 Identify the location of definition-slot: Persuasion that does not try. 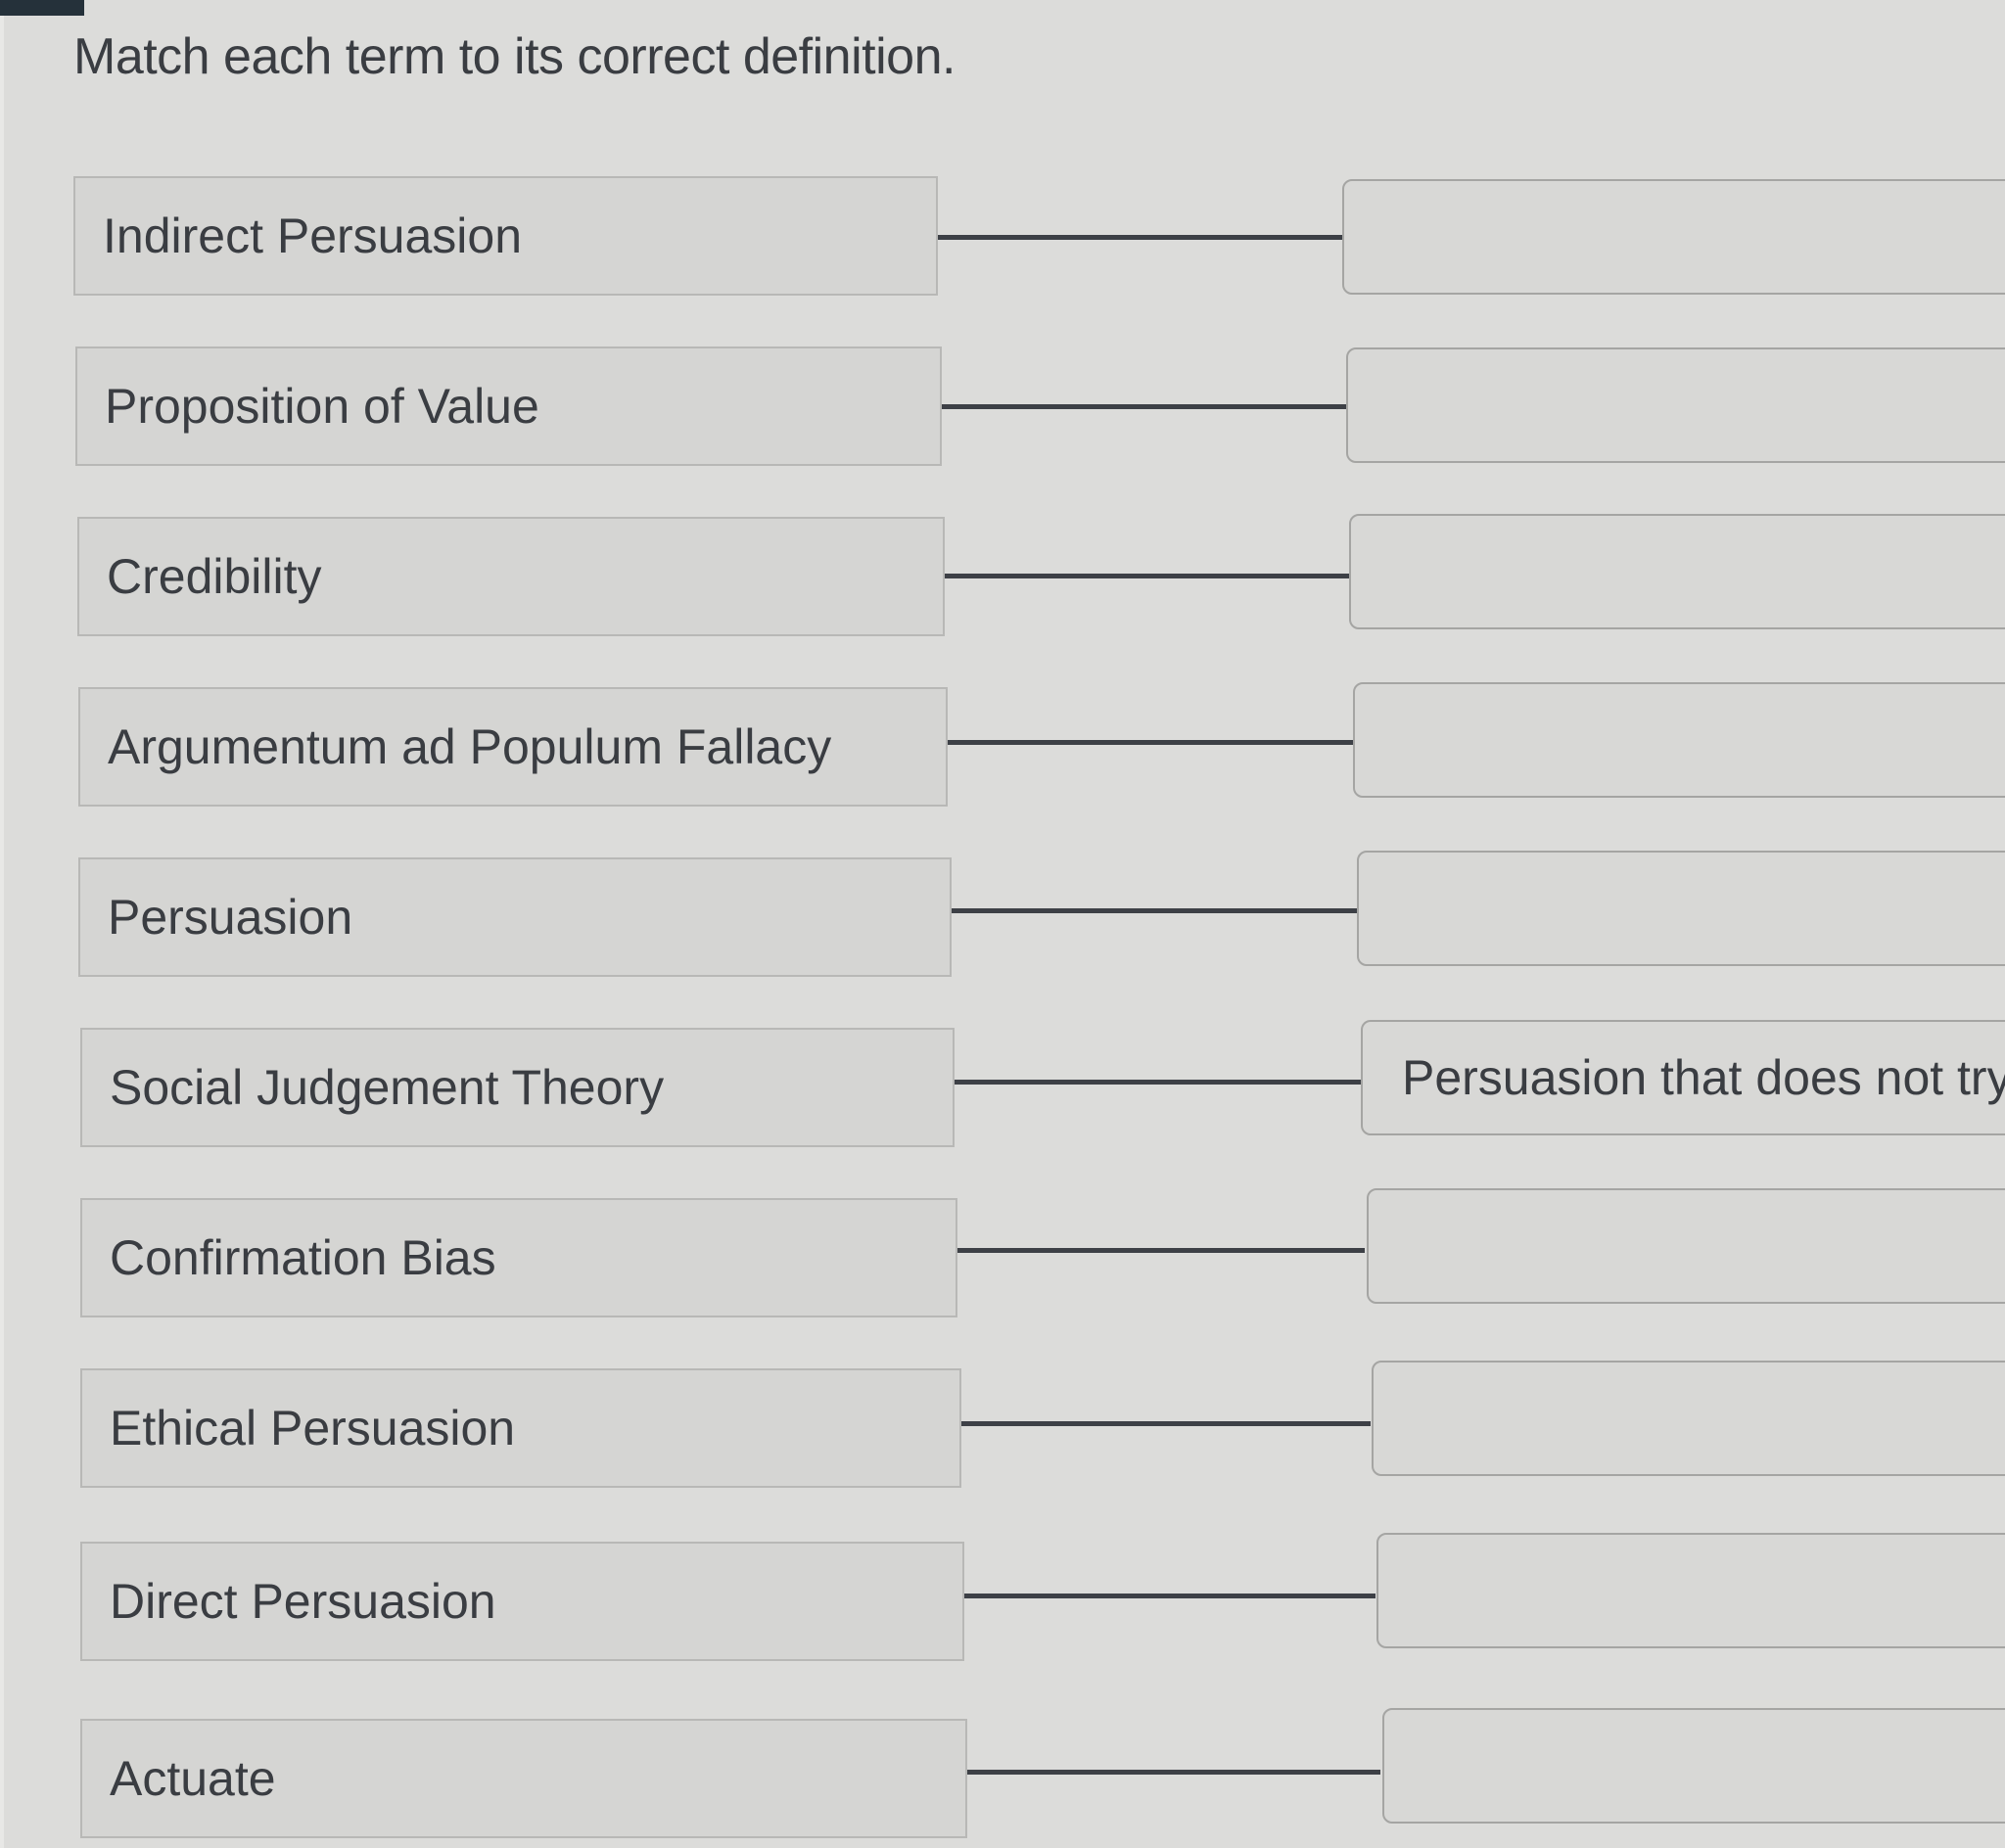
(1683, 1077).